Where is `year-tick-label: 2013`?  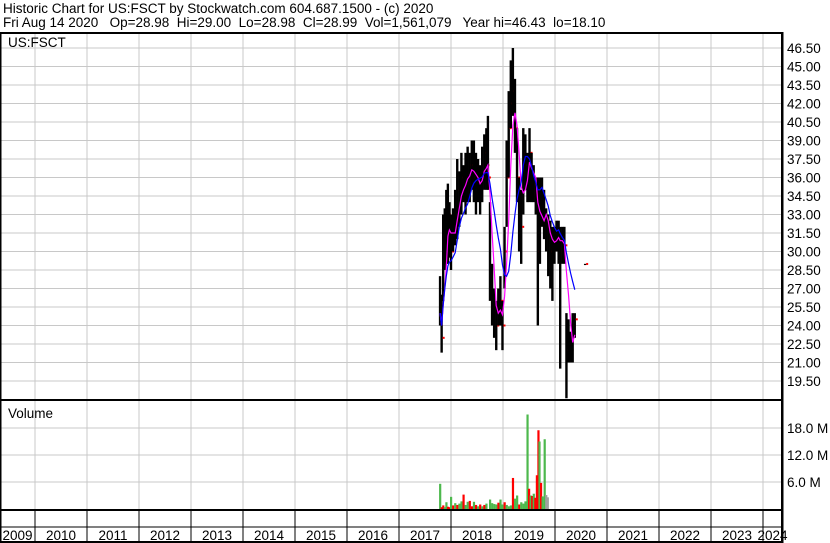 year-tick-label: 2013 is located at coordinates (217, 535).